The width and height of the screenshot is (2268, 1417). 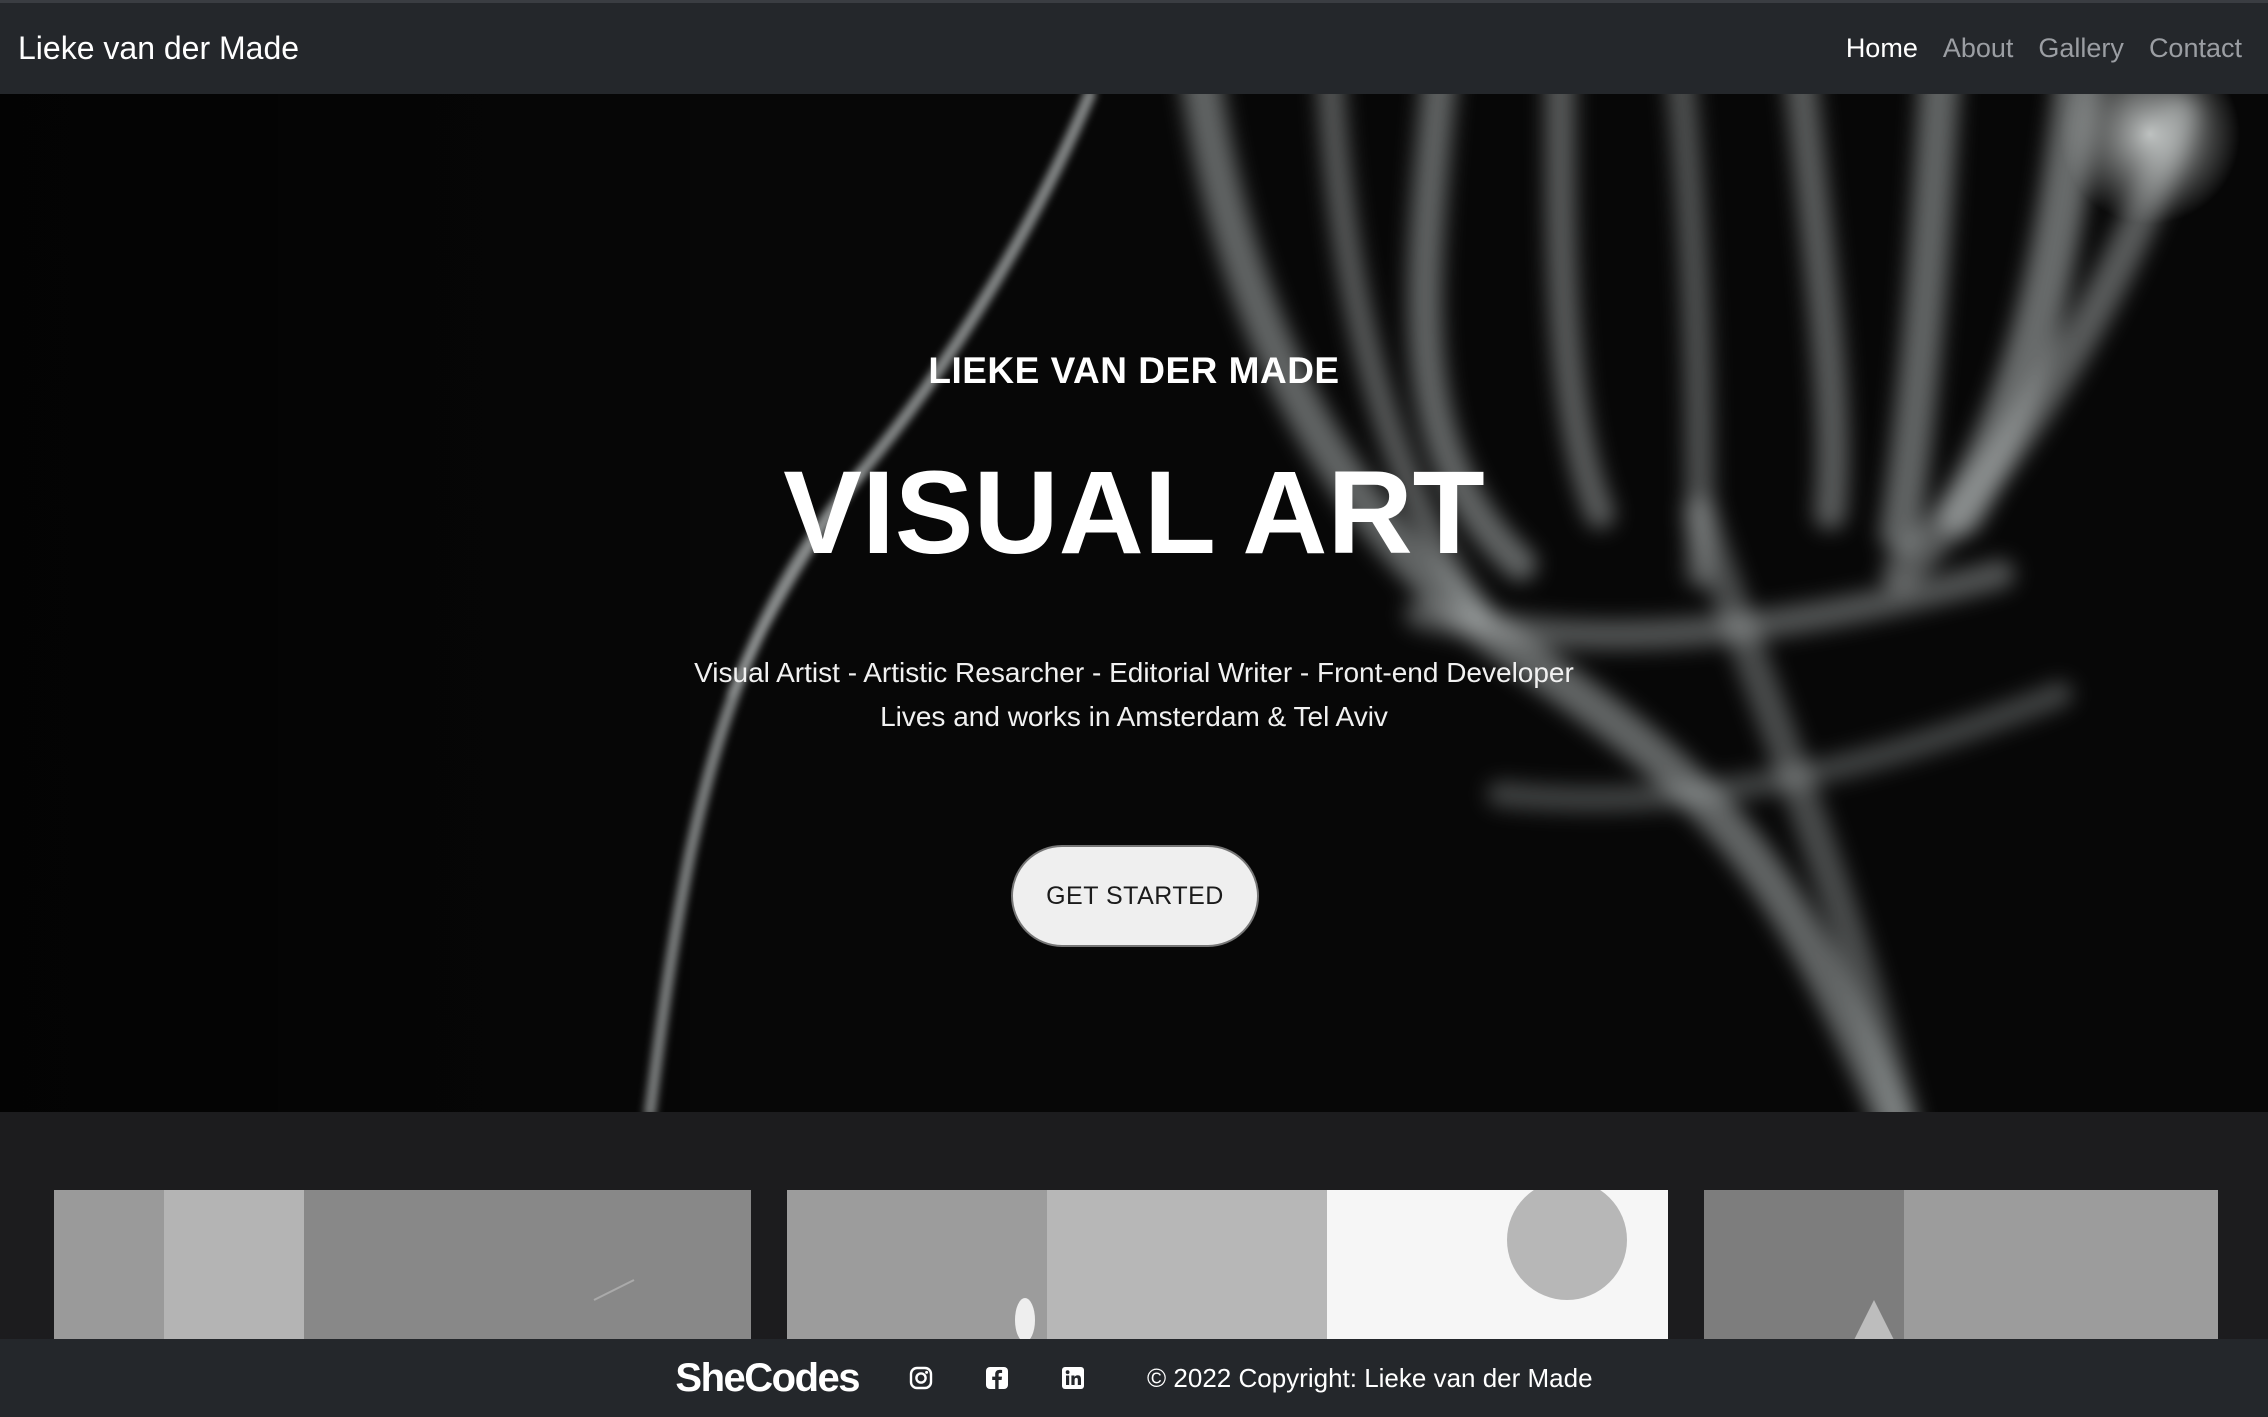 I want to click on facebook-icon, so click(x=997, y=1378).